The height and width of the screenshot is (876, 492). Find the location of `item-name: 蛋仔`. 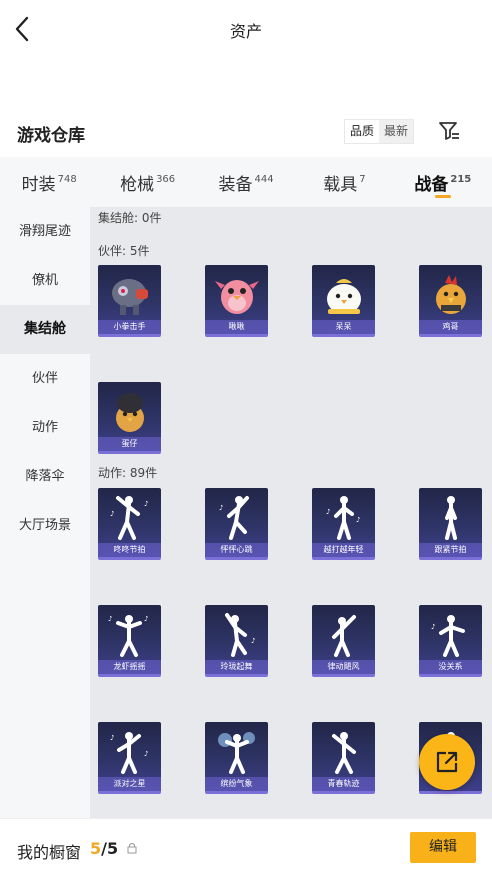

item-name: 蛋仔 is located at coordinates (129, 444).